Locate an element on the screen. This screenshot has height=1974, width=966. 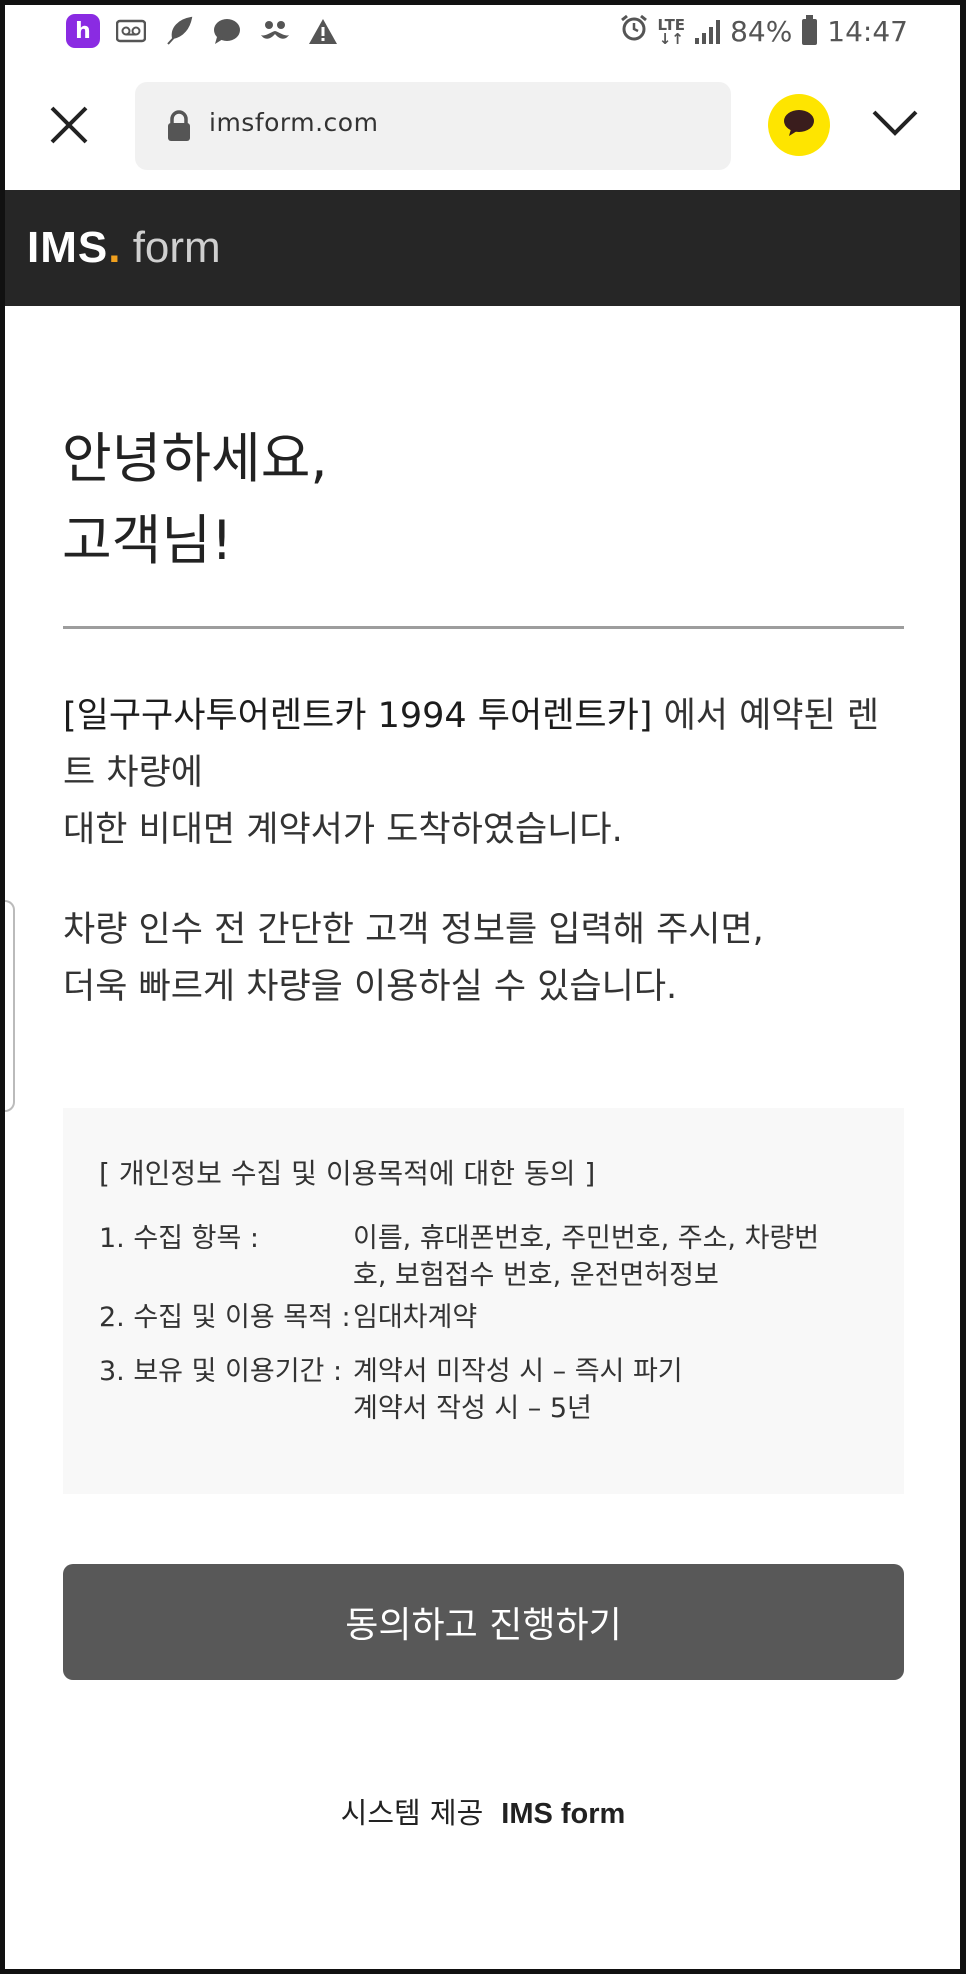
consent-value: 계약서 미작성 시 – 즉시 파기 계약서 작성 시 – 5년 is located at coordinates (593, 1390).